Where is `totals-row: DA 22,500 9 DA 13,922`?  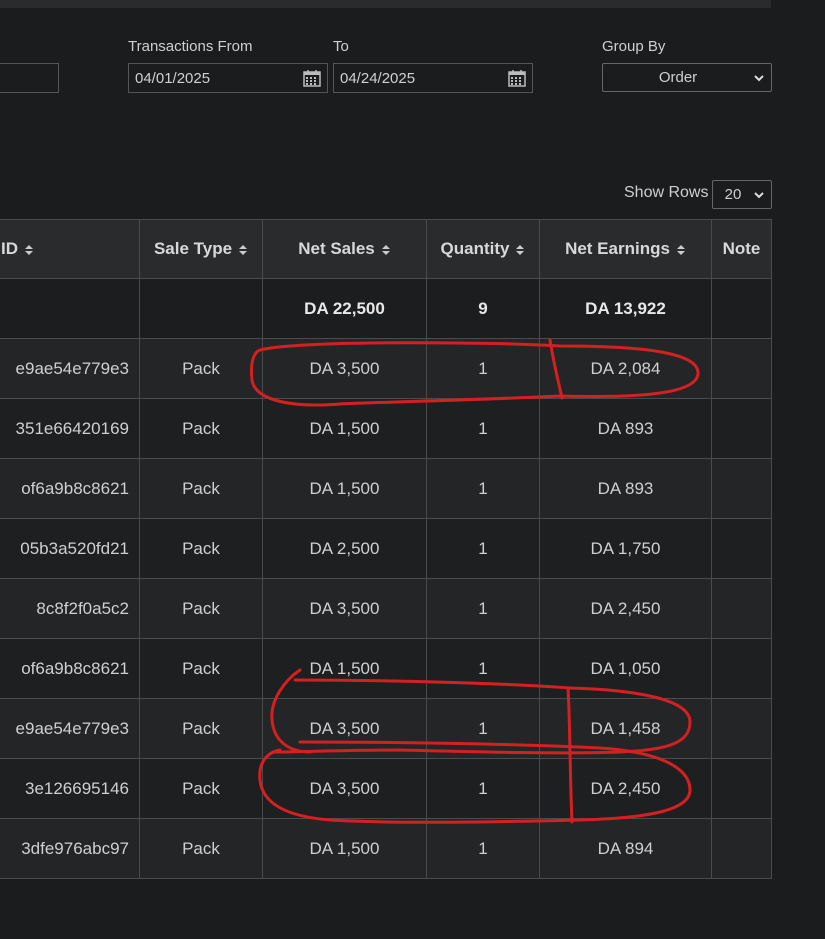
totals-row: DA 22,500 9 DA 13,922 is located at coordinates (386, 308).